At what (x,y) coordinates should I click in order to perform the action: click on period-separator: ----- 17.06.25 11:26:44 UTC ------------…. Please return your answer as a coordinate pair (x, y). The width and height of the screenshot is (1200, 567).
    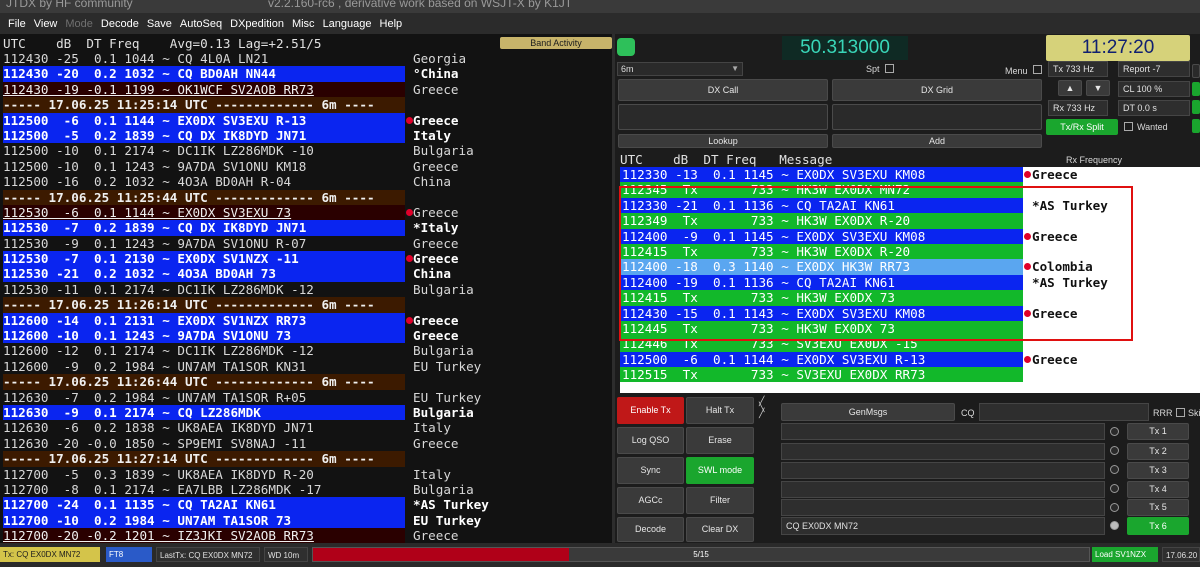
    Looking at the image, I should click on (306, 382).